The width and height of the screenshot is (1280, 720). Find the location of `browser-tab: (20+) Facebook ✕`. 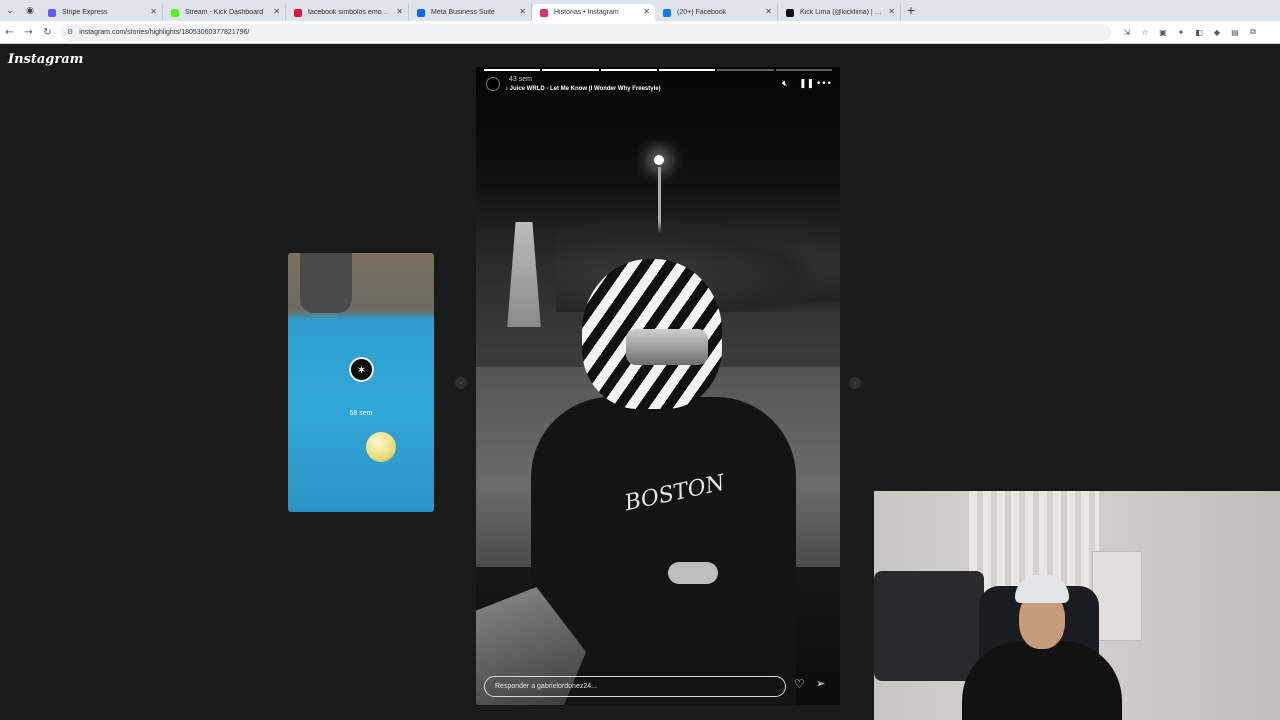

browser-tab: (20+) Facebook ✕ is located at coordinates (716, 12).